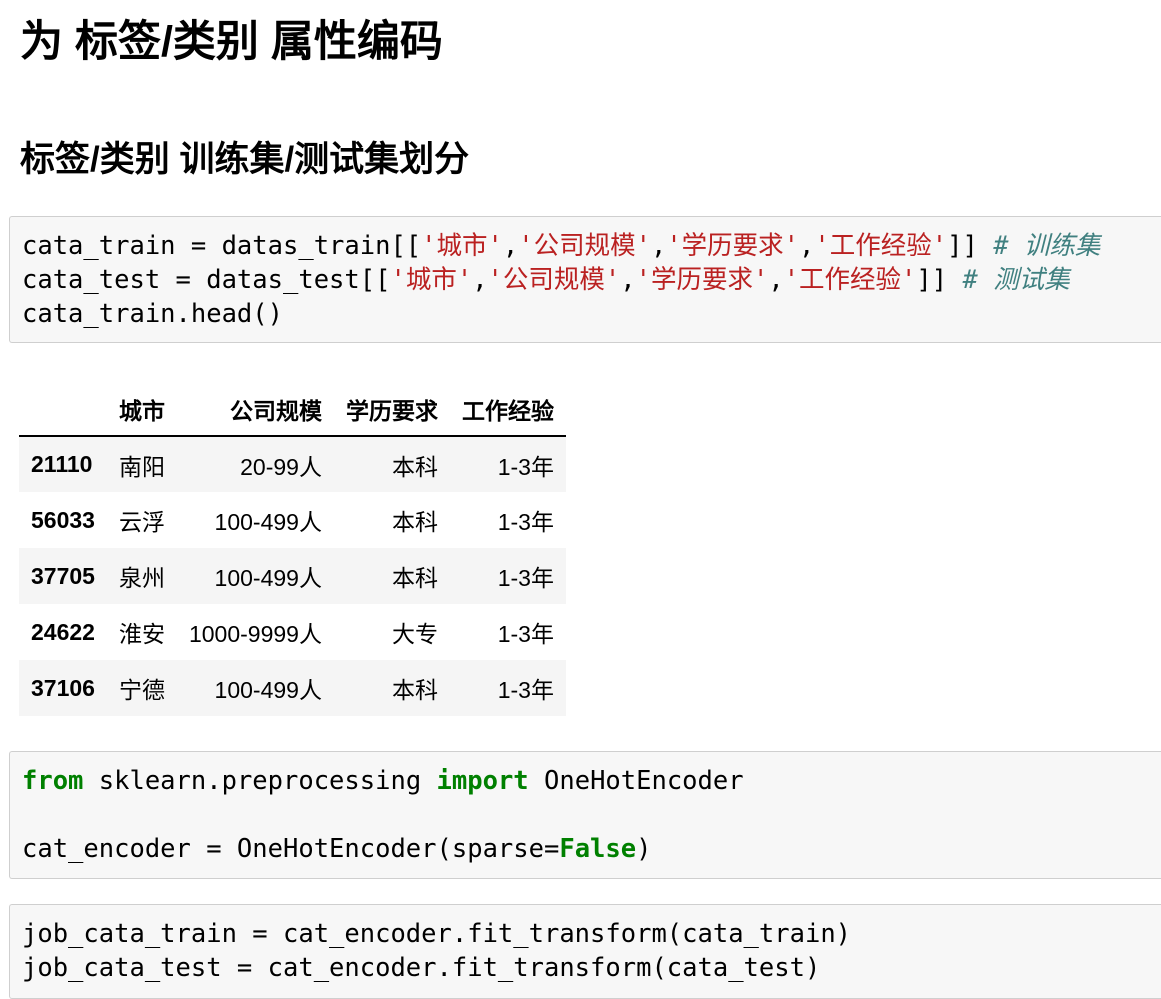  What do you see at coordinates (591, 314) in the screenshot?
I see `code-line-3: cata_train.head()` at bounding box center [591, 314].